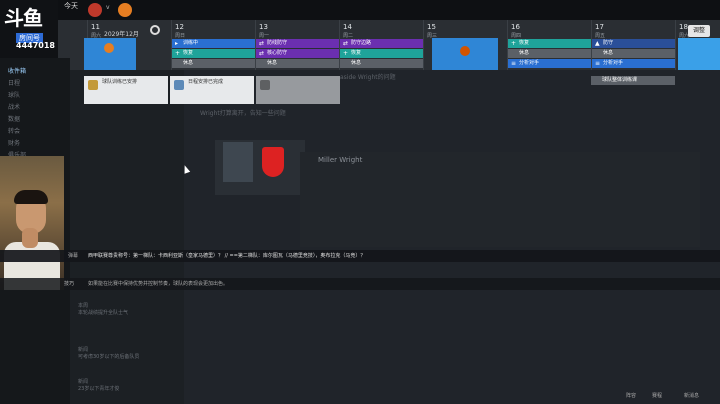  Describe the element at coordinates (243, 113) in the screenshot. I see `main-subtext: Wright打算离开，告知一些问题` at that location.